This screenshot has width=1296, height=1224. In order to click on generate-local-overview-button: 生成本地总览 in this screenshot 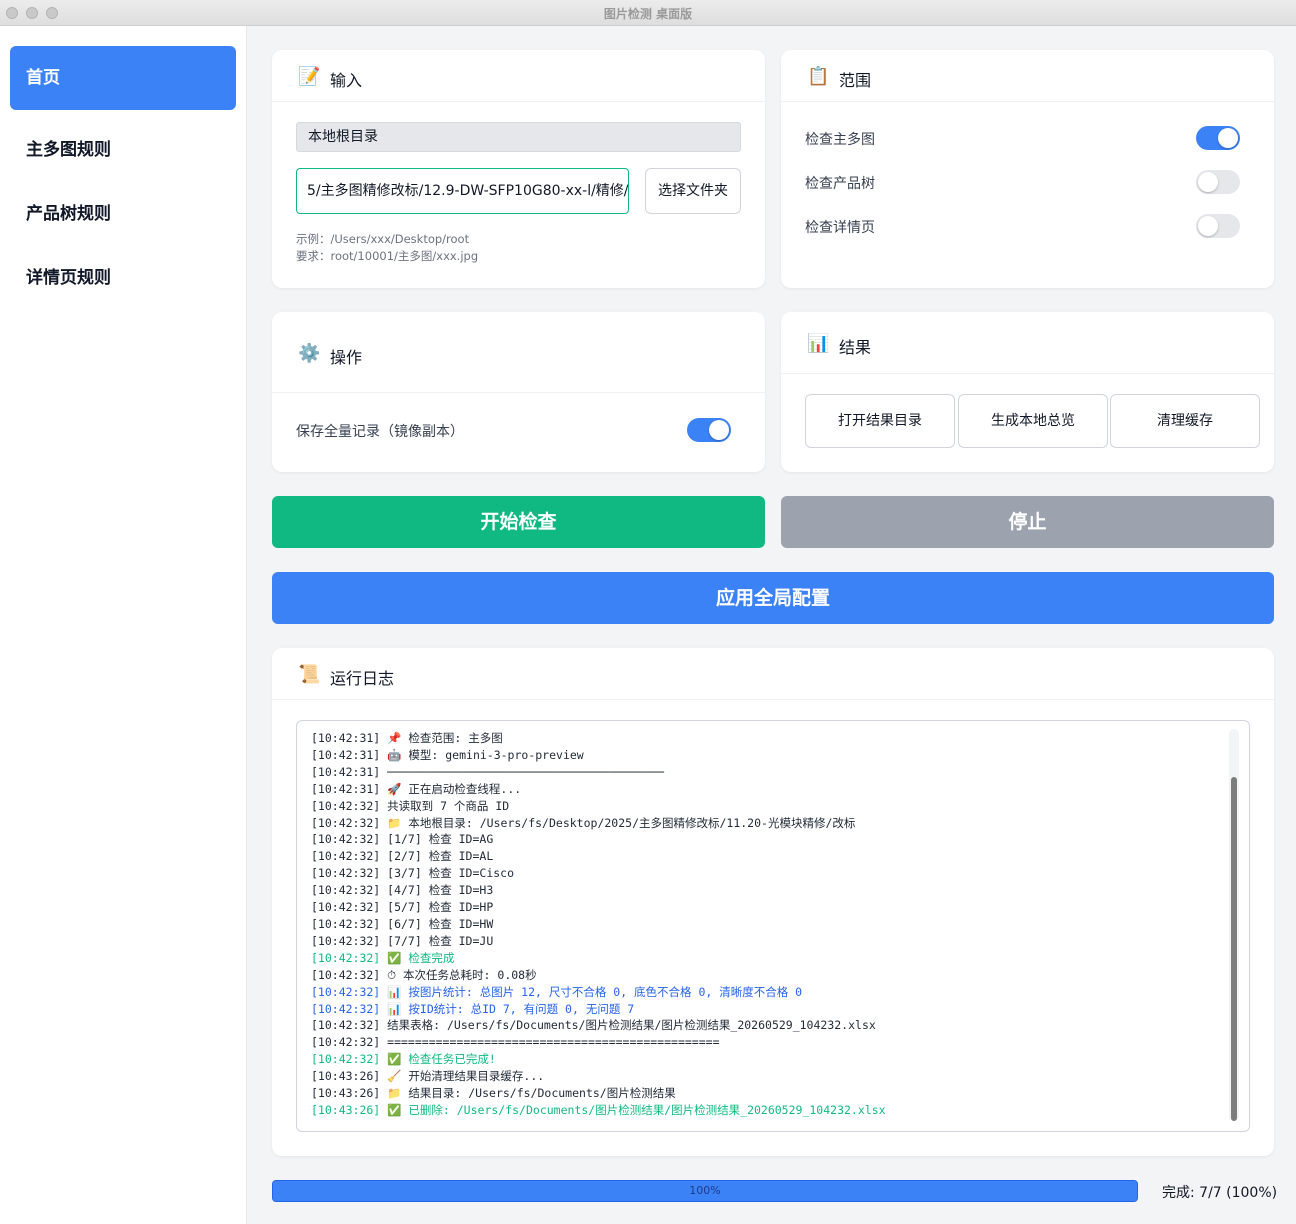, I will do `click(1033, 421)`.